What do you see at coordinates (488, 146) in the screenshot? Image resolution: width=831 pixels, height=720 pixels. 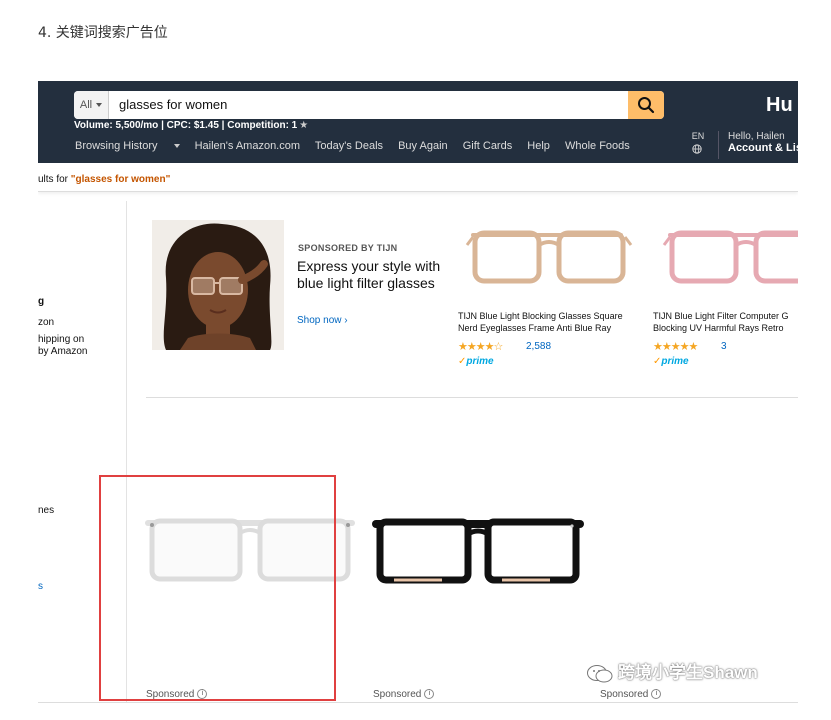 I see `nav-item-gift-cards: Gift Cards` at bounding box center [488, 146].